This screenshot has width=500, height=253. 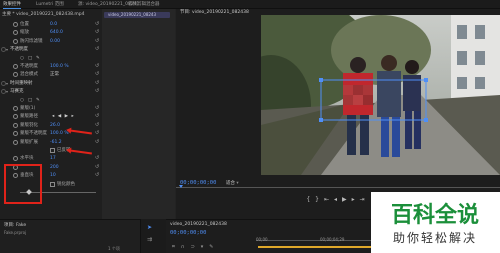 What do you see at coordinates (53, 24) in the screenshot?
I see `property-value: 0.0` at bounding box center [53, 24].